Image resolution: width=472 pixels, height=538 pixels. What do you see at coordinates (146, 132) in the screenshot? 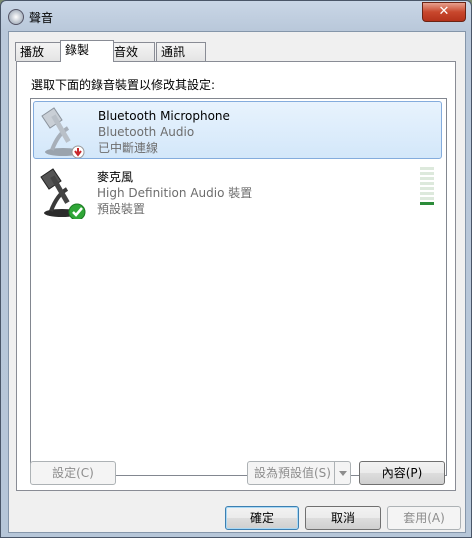
I see `device-driver: Bluetooth Audio` at bounding box center [146, 132].